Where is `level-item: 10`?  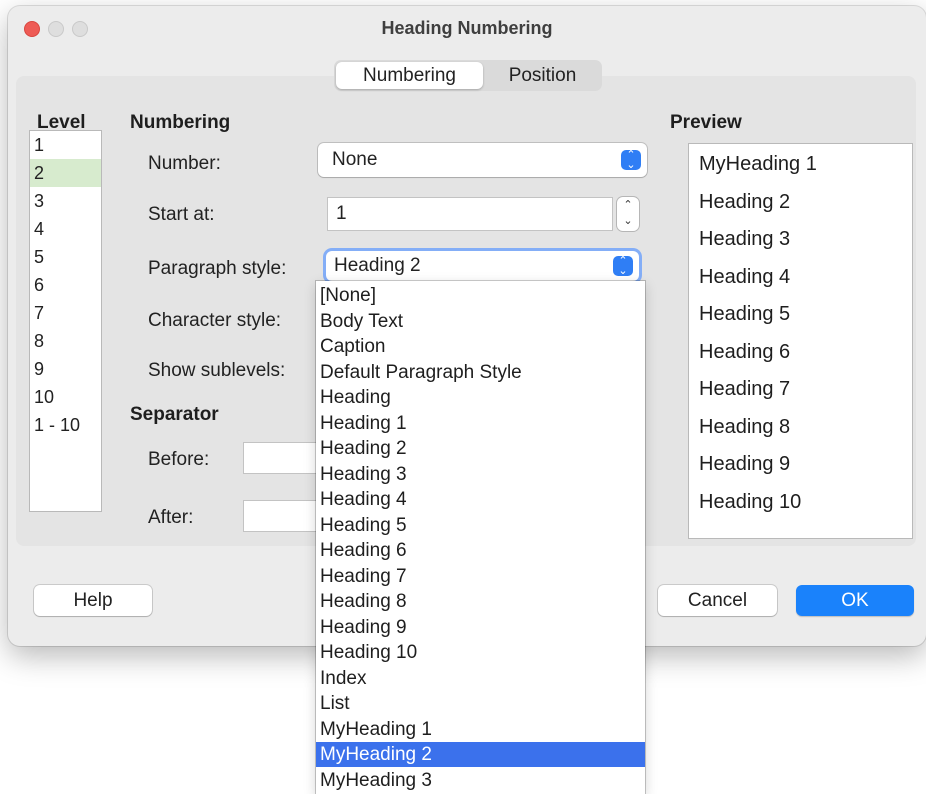
level-item: 10 is located at coordinates (65, 397).